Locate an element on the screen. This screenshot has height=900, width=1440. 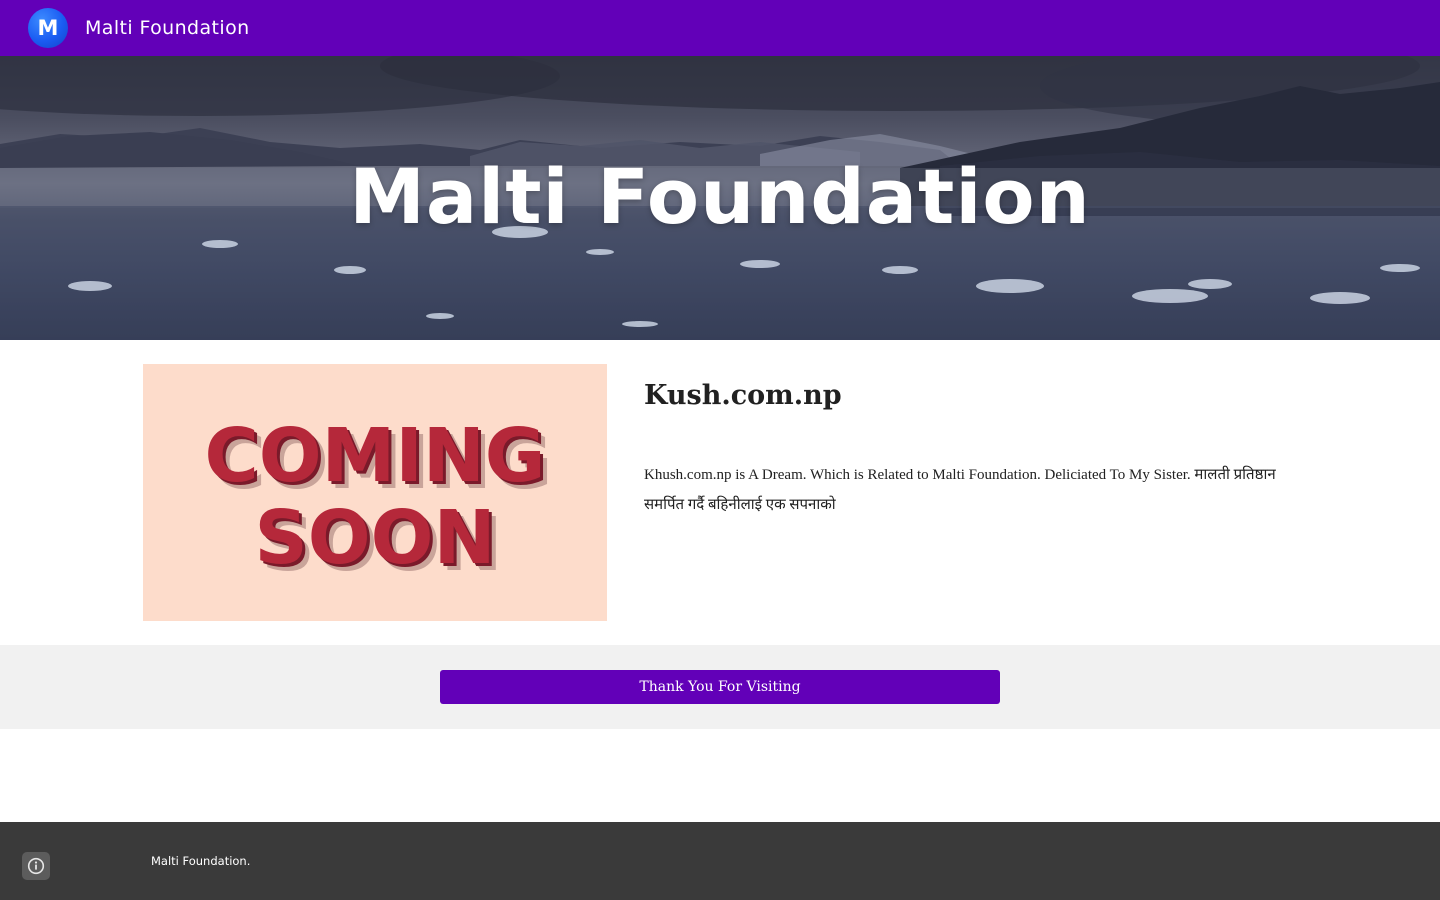
coming-soon-text-1: COMING is located at coordinates (374, 456).